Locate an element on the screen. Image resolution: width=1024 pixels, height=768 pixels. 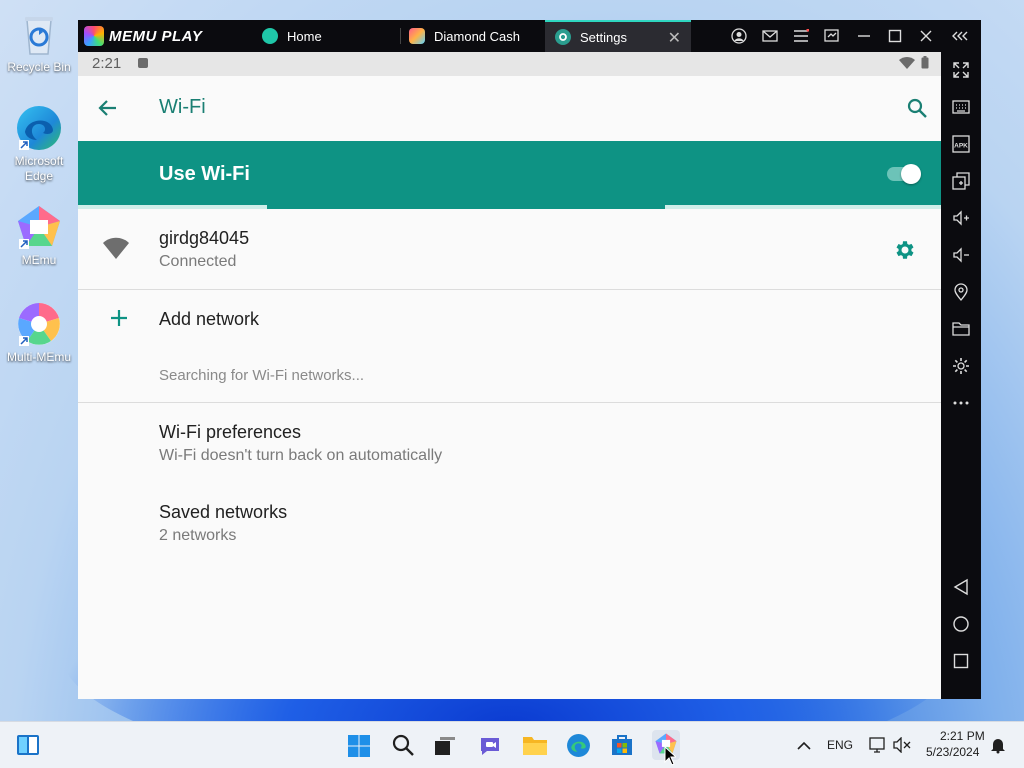
saved-networks-title: Saved networks is located at coordinates (223, 512).